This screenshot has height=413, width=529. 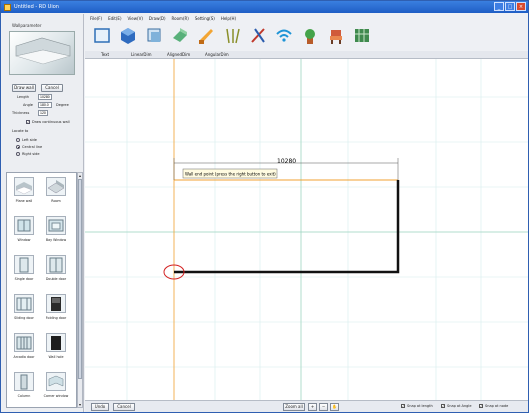 What do you see at coordinates (45, 105) in the screenshot?
I see `angle-input` at bounding box center [45, 105].